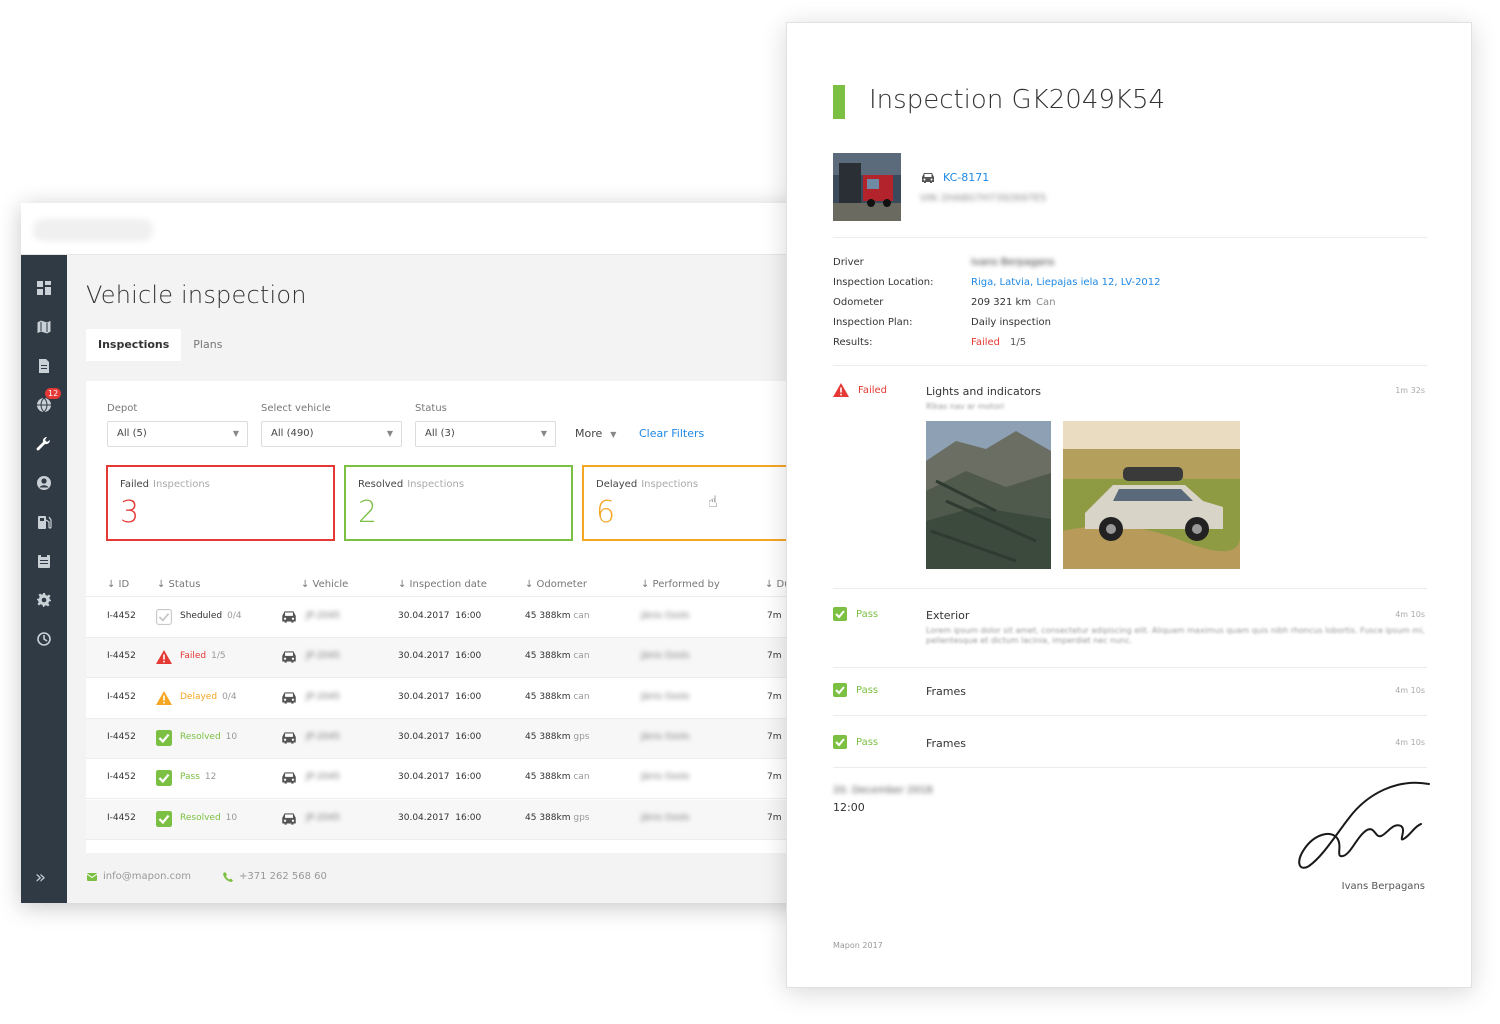 The height and width of the screenshot is (1024, 1500). What do you see at coordinates (431, 408) in the screenshot?
I see `status-filter-label: Status` at bounding box center [431, 408].